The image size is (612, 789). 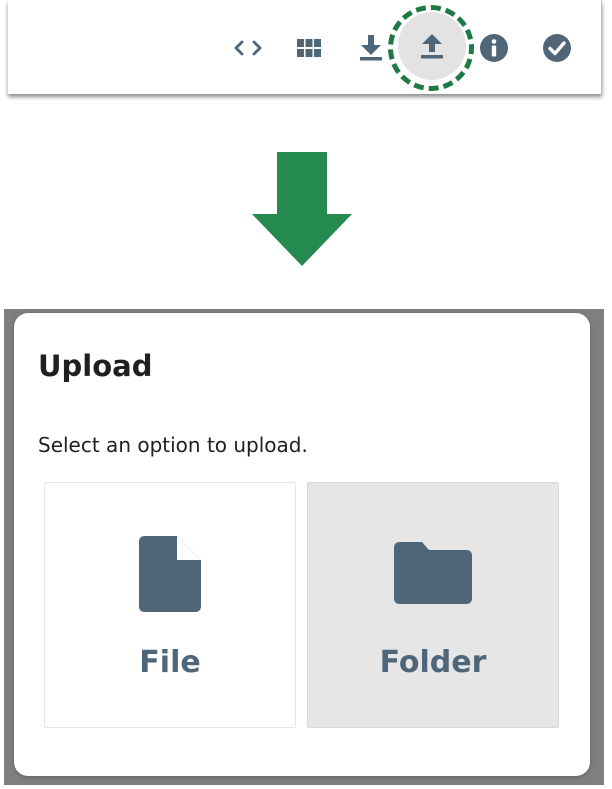 I want to click on dialog-subtitle: Select an option to upload., so click(x=173, y=445).